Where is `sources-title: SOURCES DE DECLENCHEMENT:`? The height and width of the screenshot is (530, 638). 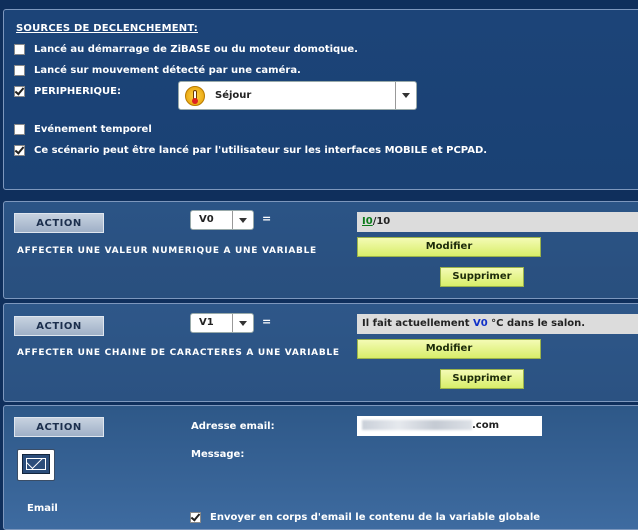
sources-title: SOURCES DE DECLENCHEMENT: is located at coordinates (107, 28).